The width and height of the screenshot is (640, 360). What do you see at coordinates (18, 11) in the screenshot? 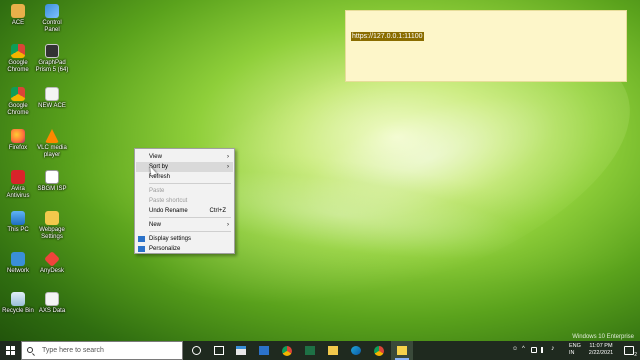
I see `user-folder-icon` at bounding box center [18, 11].